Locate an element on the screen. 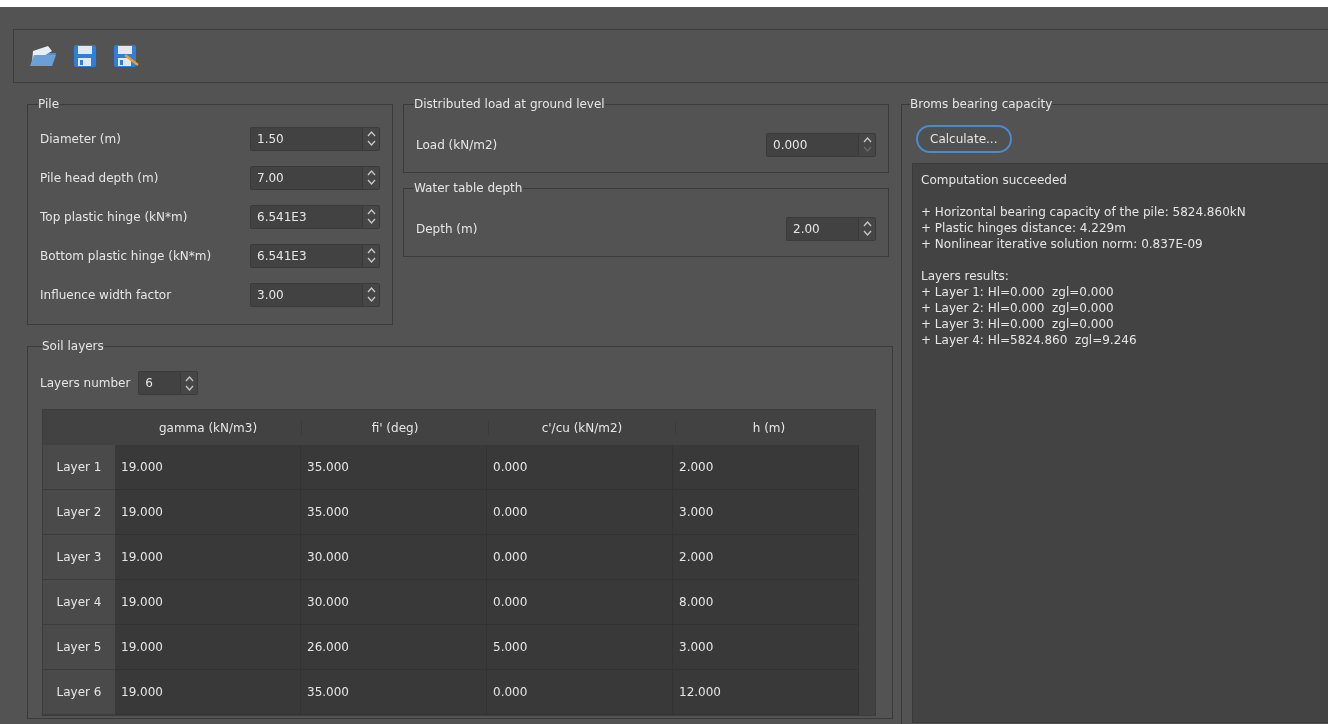  result-line: + Layer 2: Hl=0.000 zgl=0.000 is located at coordinates (1018, 308).